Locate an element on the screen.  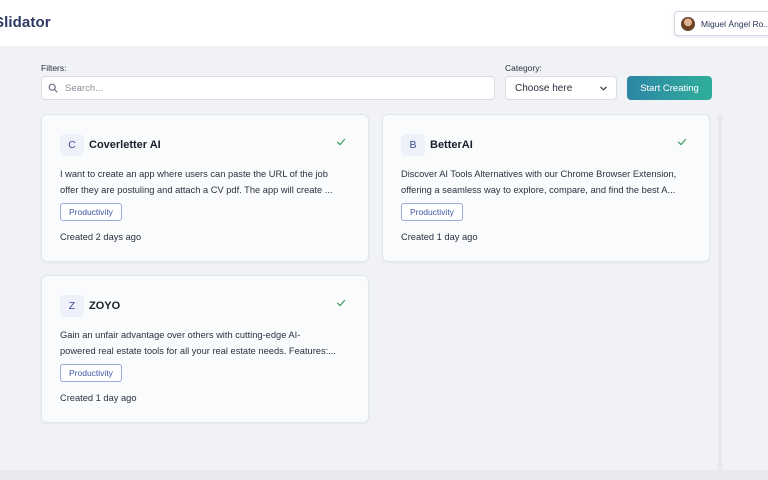
app-logo-text: Slidator is located at coordinates (25, 22).